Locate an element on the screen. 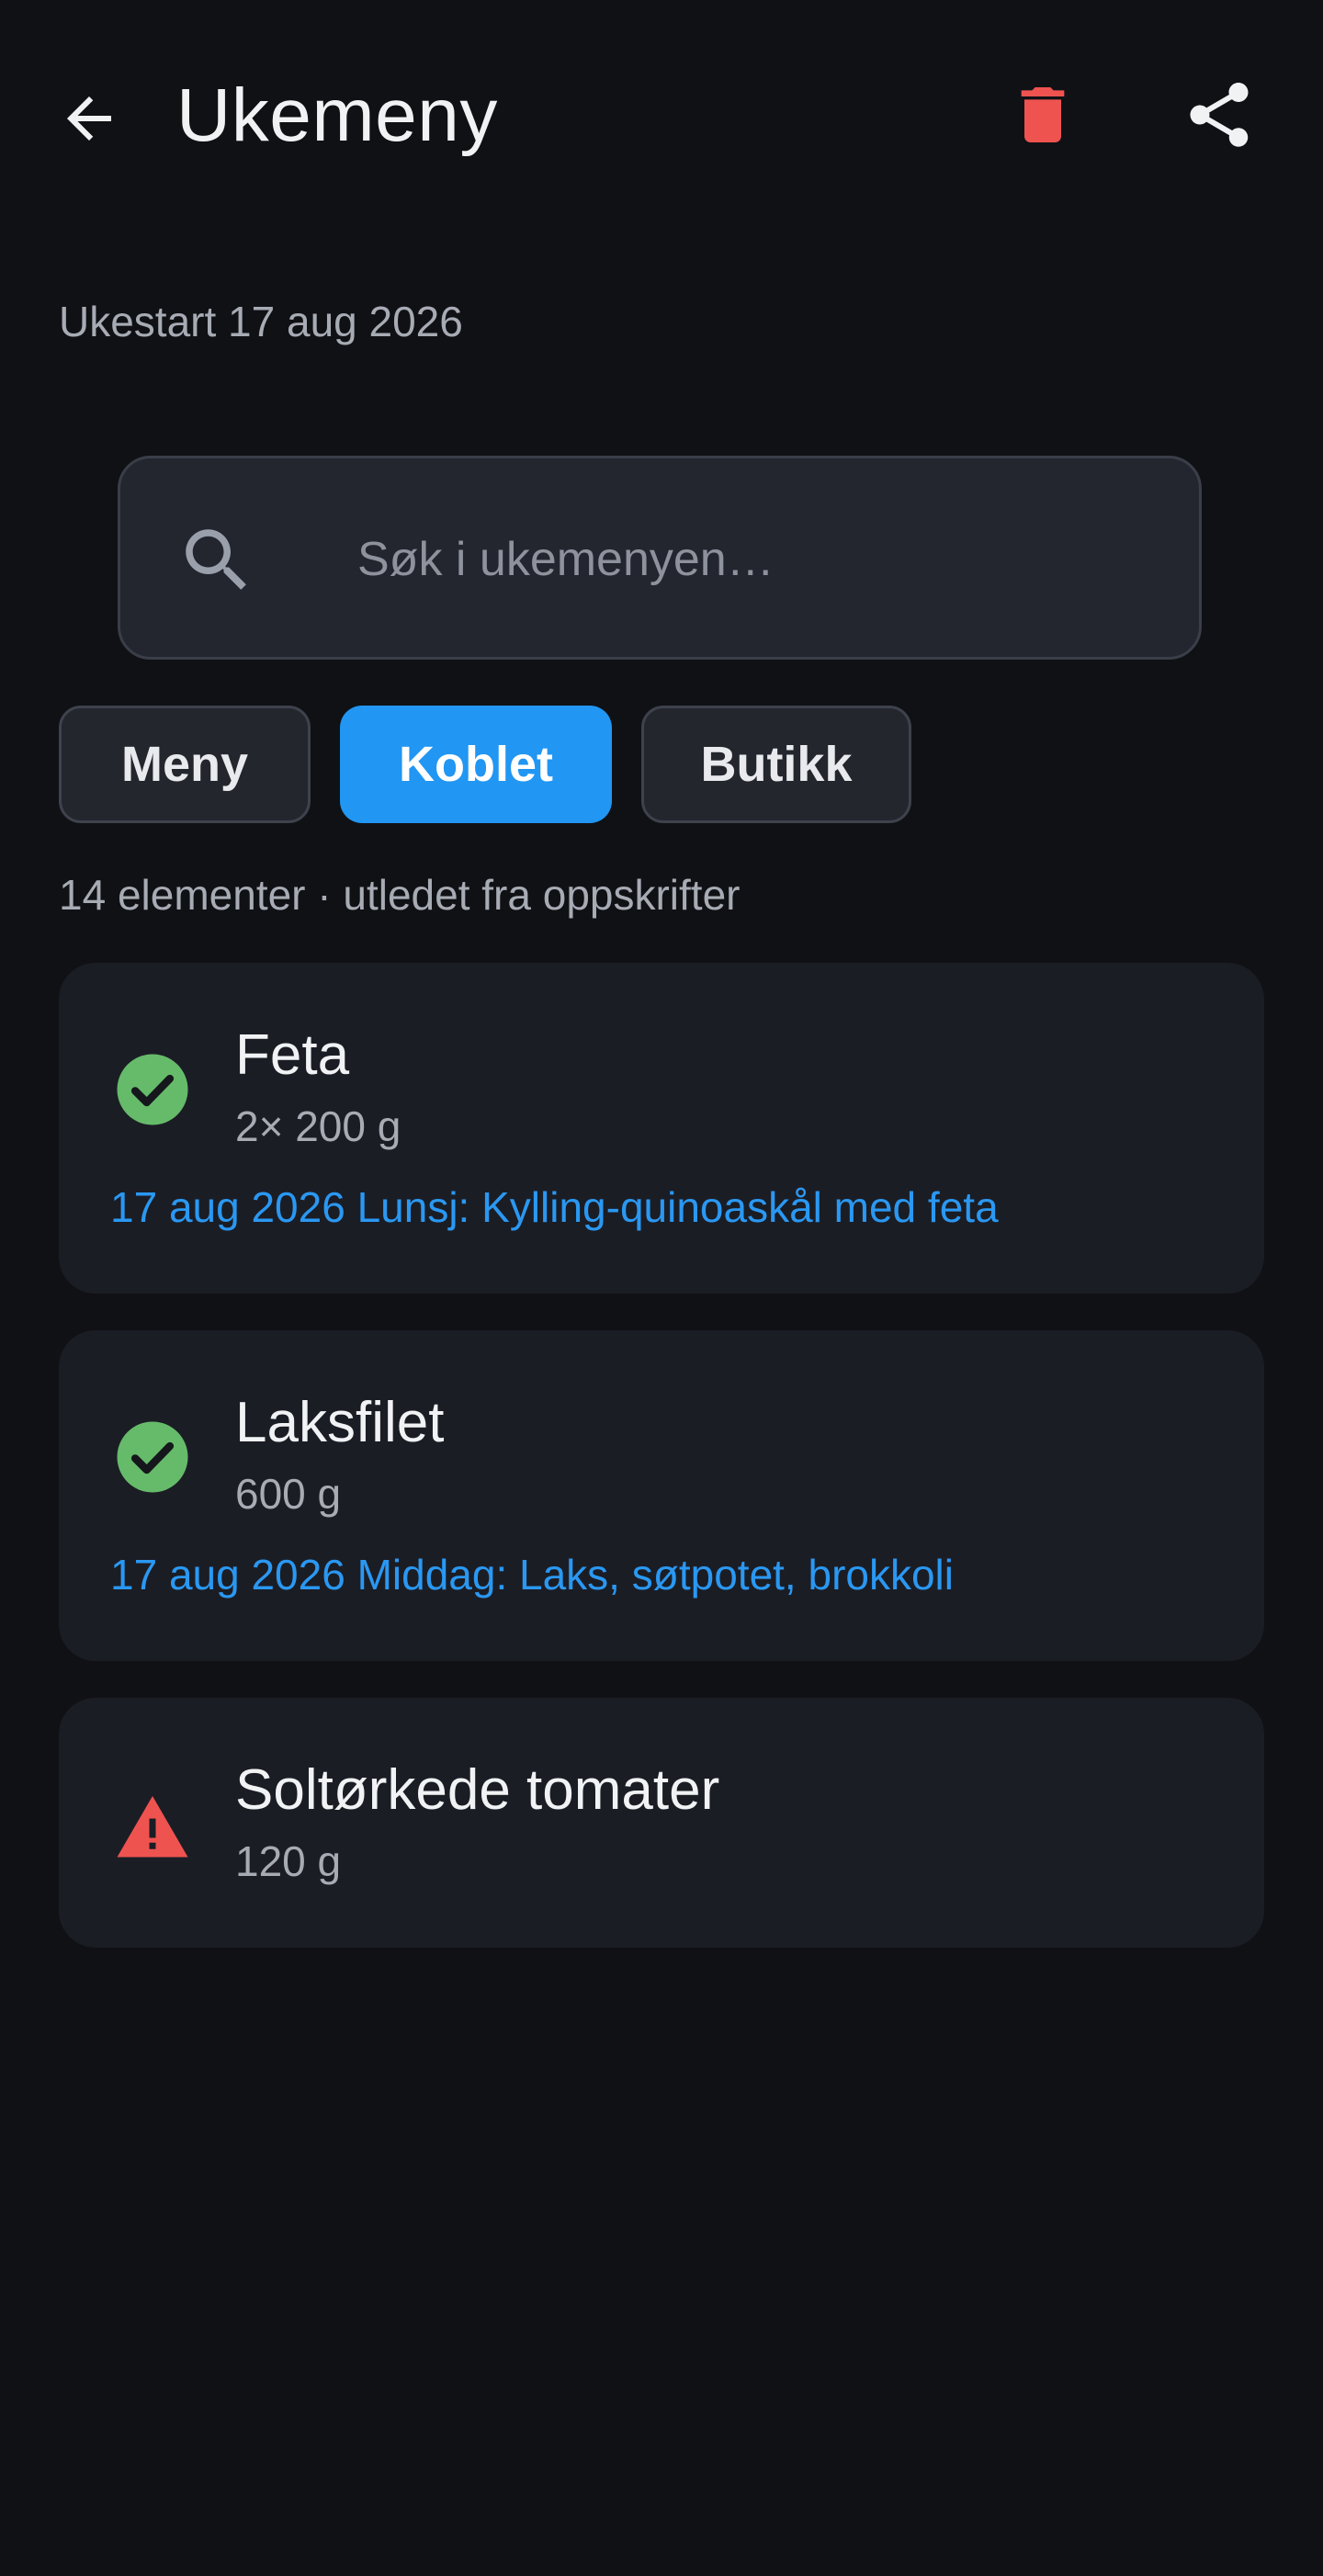 This screenshot has width=1323, height=2576. list-item: Laksfilet 600 g 17 aug 2026 Middag is located at coordinates (662, 1495).